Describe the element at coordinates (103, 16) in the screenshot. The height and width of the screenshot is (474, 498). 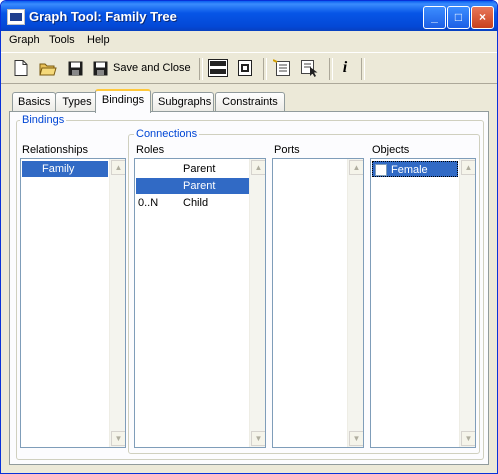
I see `window-title: Graph Tool: Family Tree` at that location.